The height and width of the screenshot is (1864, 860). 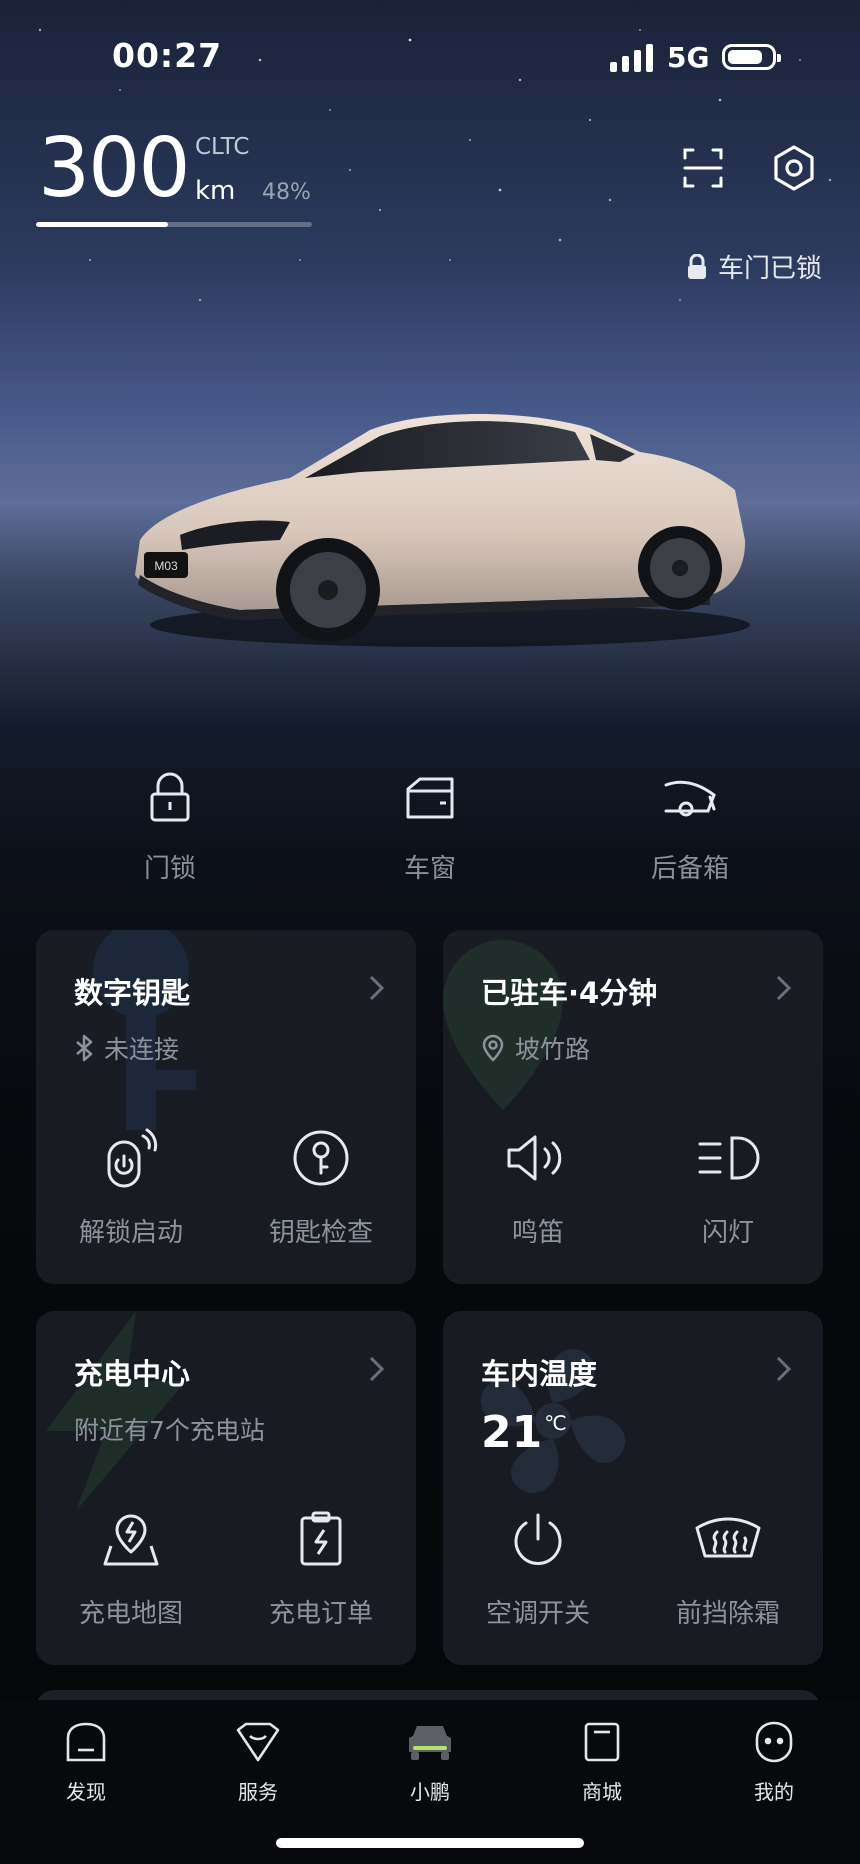 What do you see at coordinates (696, 266) in the screenshot?
I see `small-lock-icon` at bounding box center [696, 266].